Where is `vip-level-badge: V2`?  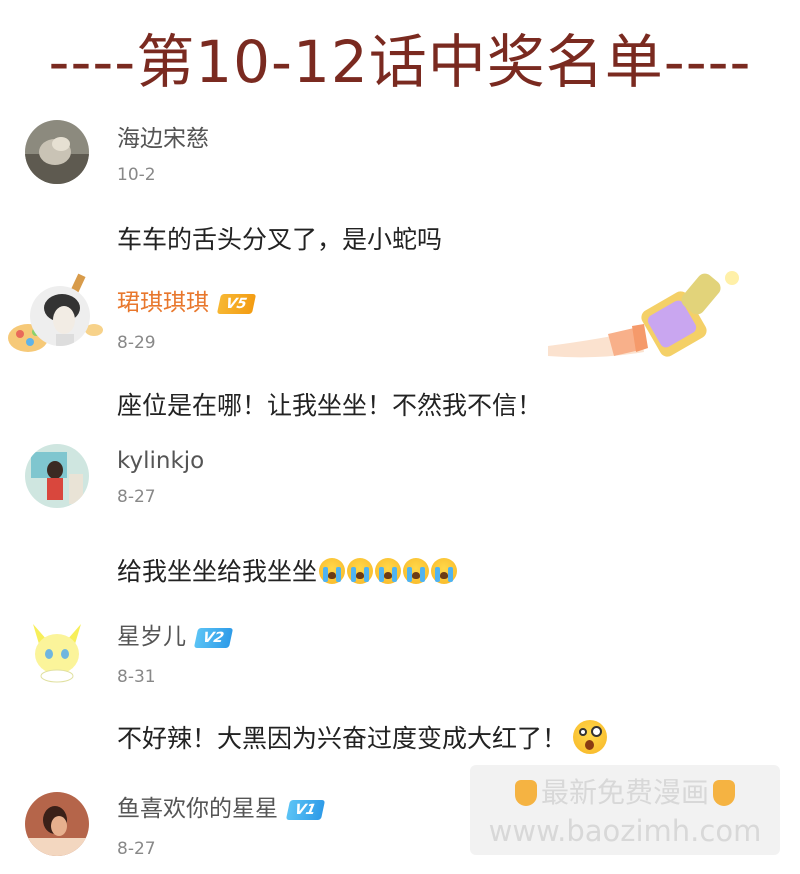 vip-level-badge: V2 is located at coordinates (213, 637).